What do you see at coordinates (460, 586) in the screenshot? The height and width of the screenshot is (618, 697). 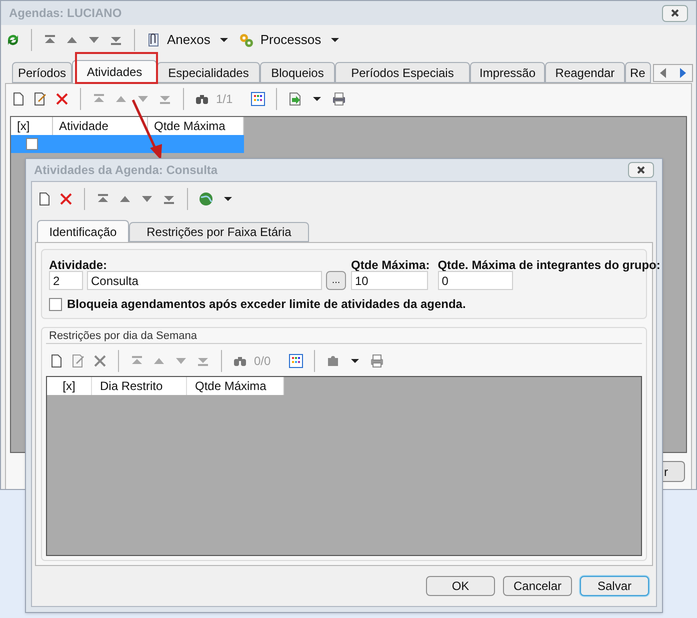 I see `dialog-button: OK` at bounding box center [460, 586].